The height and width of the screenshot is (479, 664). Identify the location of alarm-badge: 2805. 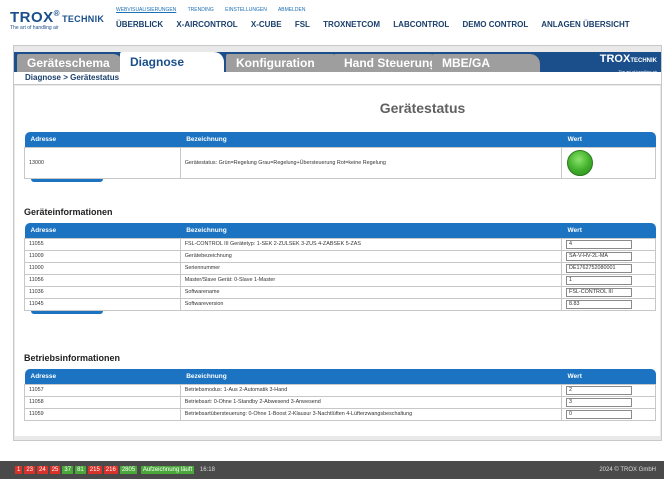
(128, 470).